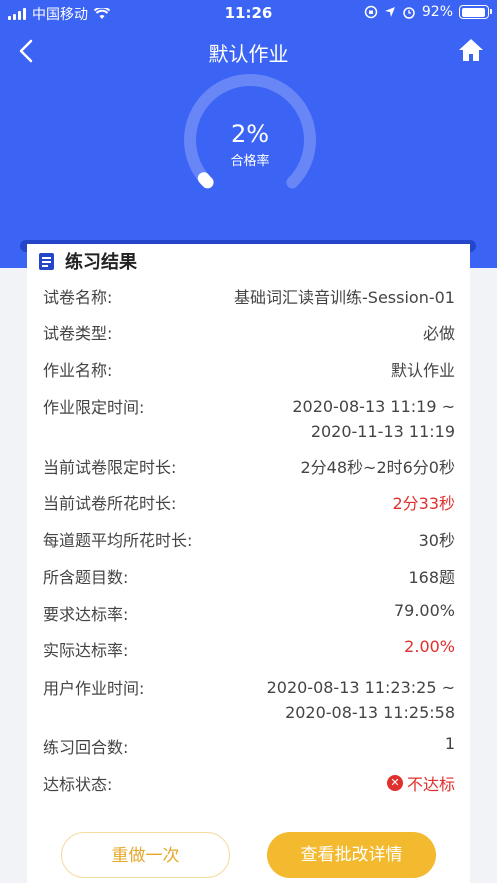 The image size is (497, 883). Describe the element at coordinates (248, 13) in the screenshot. I see `status-bar: 中国移动 11:26 92%` at that location.